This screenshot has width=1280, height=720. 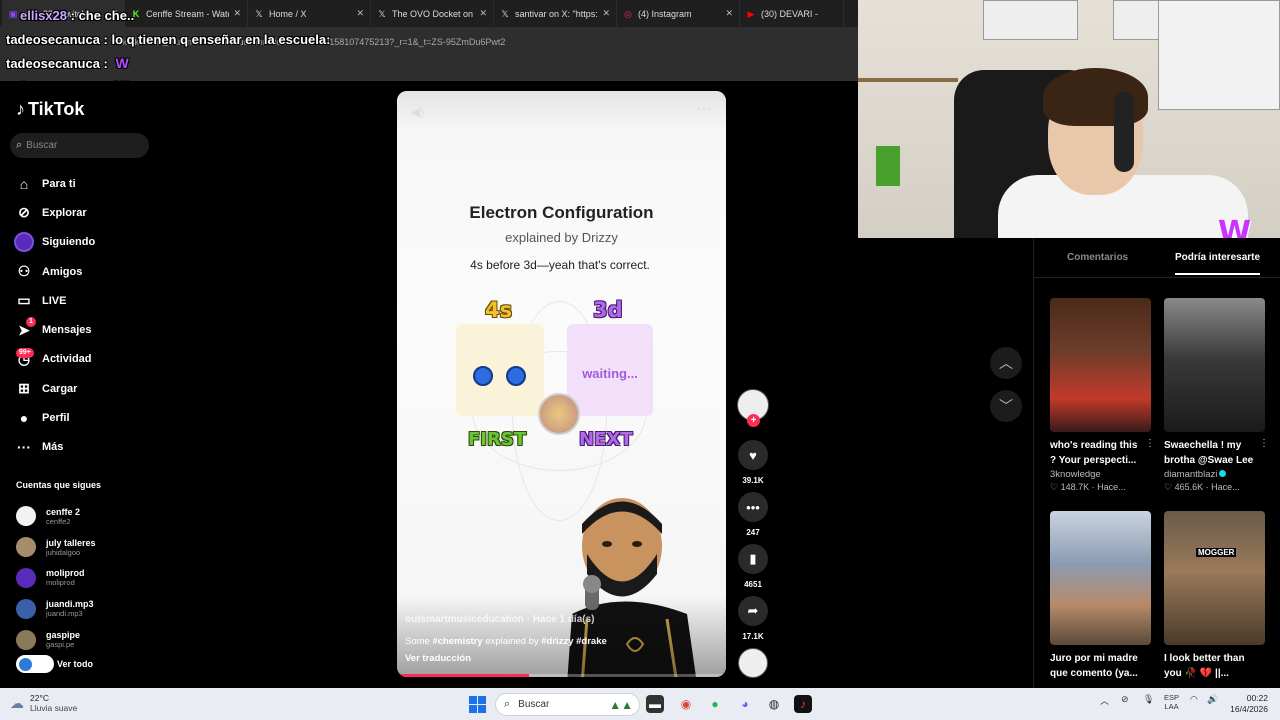 I want to click on weather-widget: ☁ 22°C Lluvia suave, so click(x=43, y=703).